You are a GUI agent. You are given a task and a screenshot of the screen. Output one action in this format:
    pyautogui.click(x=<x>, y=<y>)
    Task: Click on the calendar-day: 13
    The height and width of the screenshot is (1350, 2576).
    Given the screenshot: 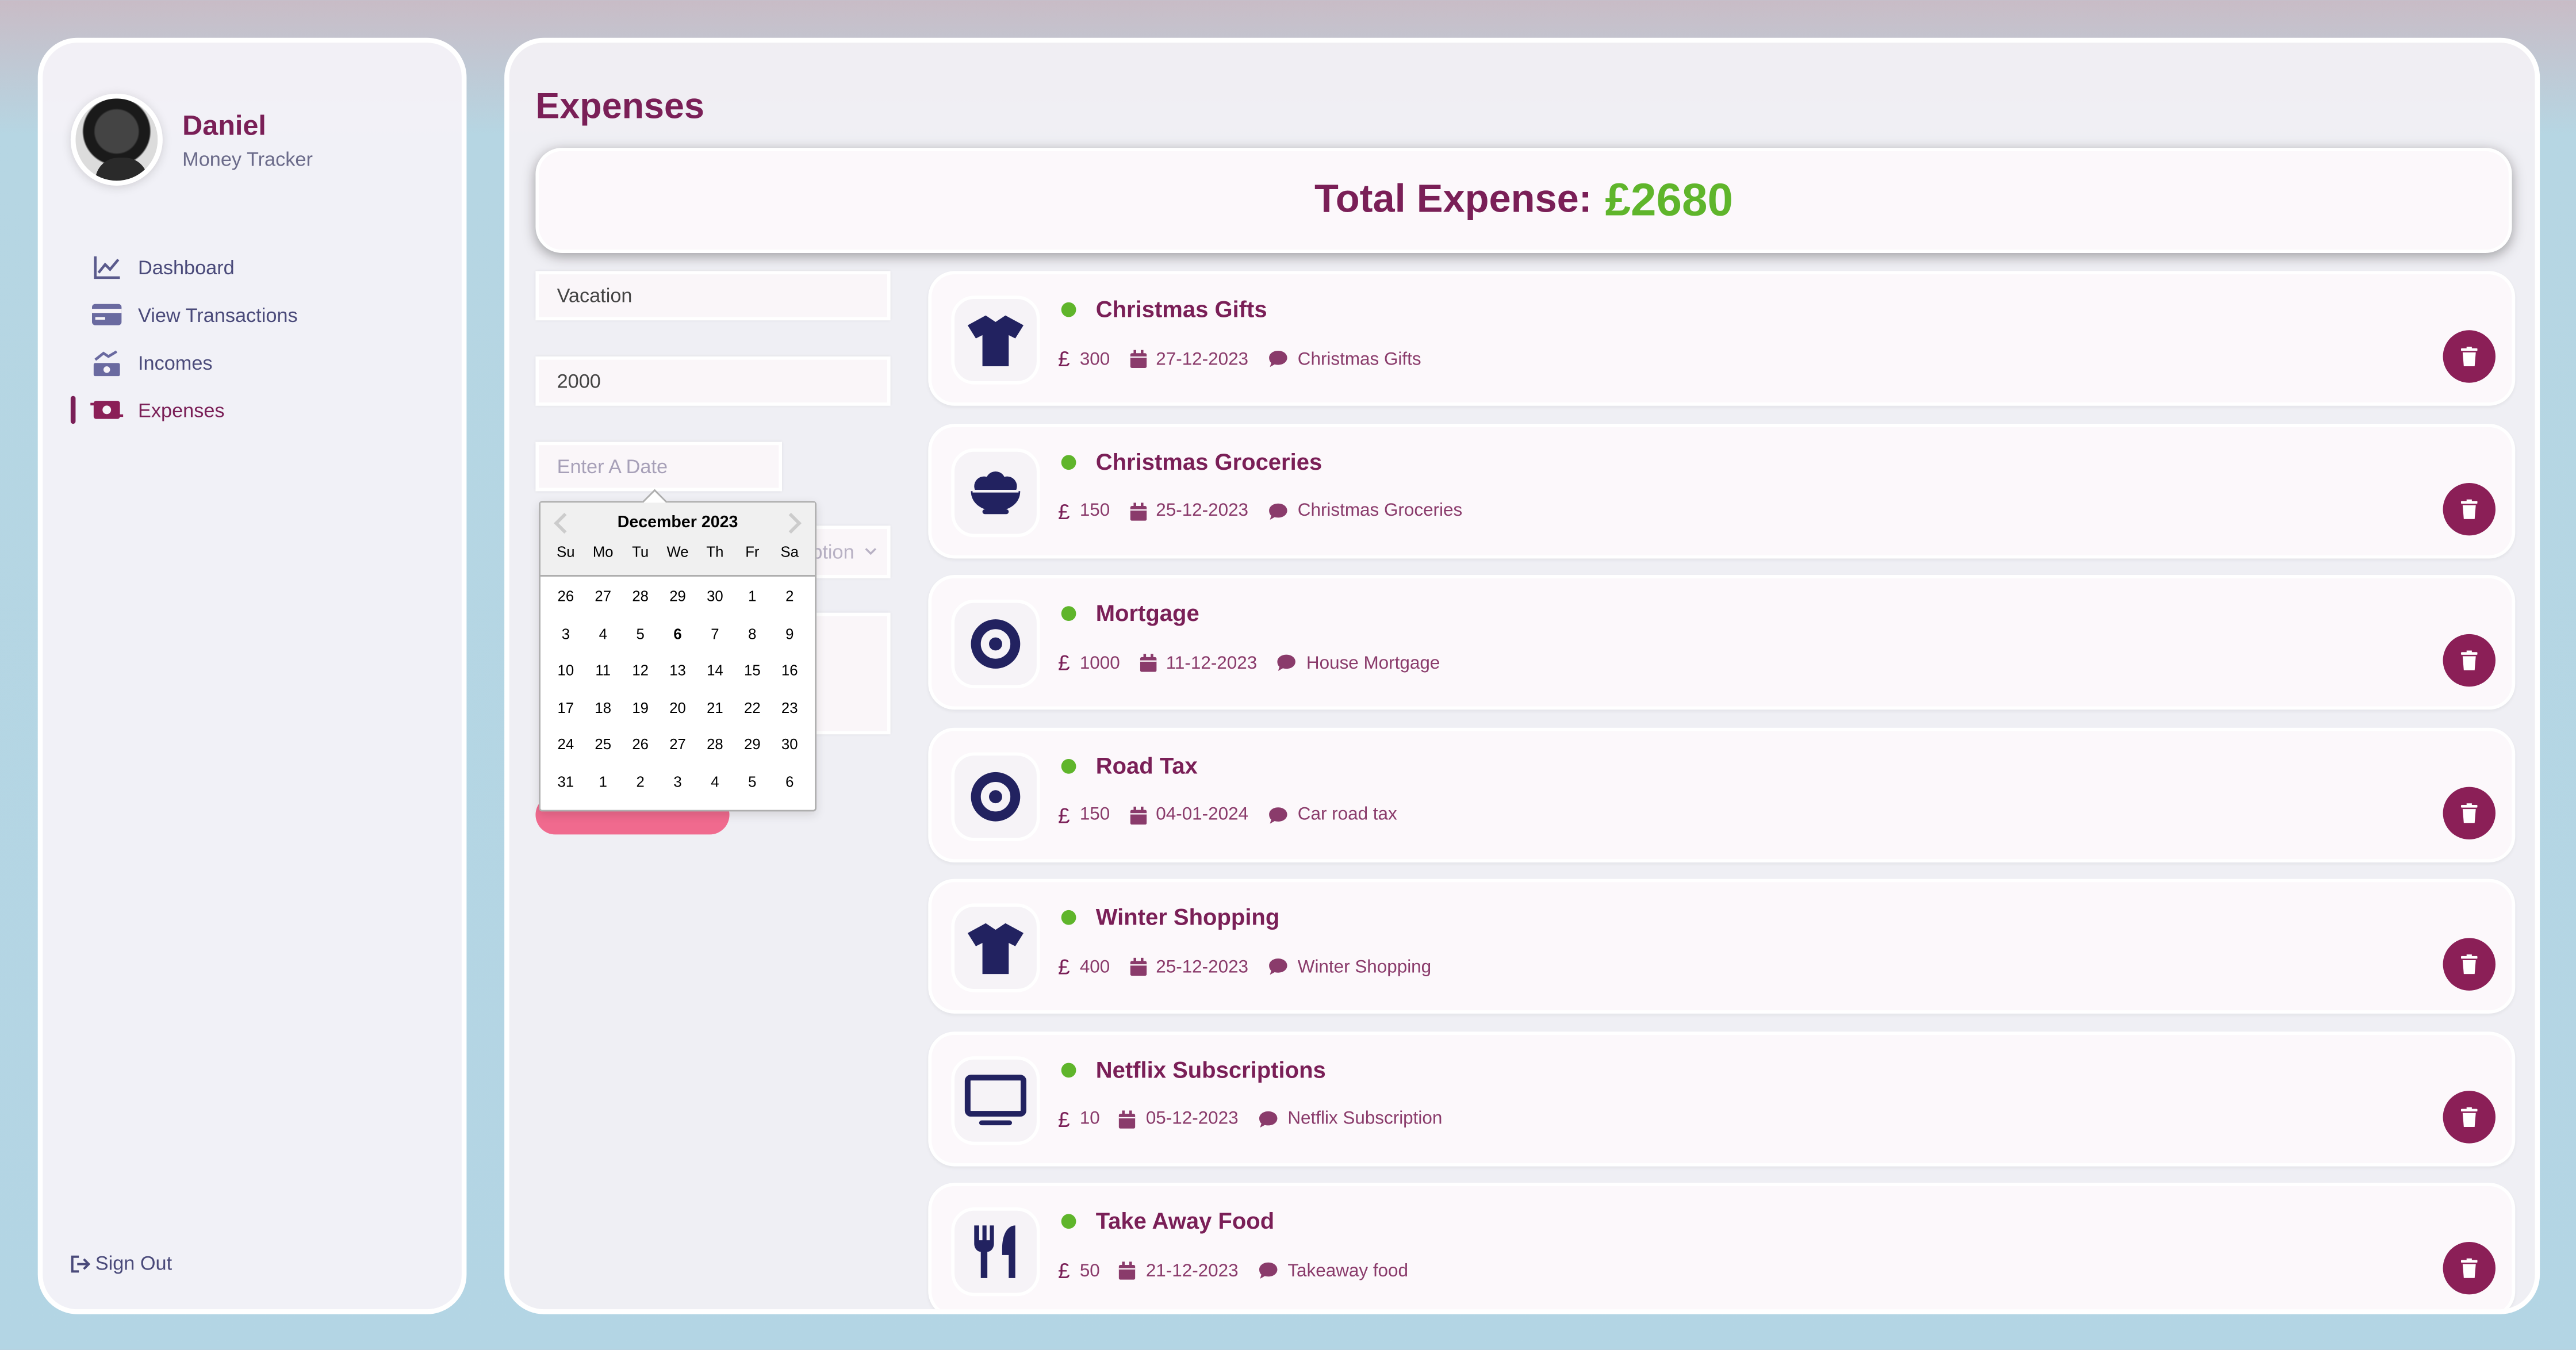 What is the action you would take?
    pyautogui.click(x=677, y=671)
    